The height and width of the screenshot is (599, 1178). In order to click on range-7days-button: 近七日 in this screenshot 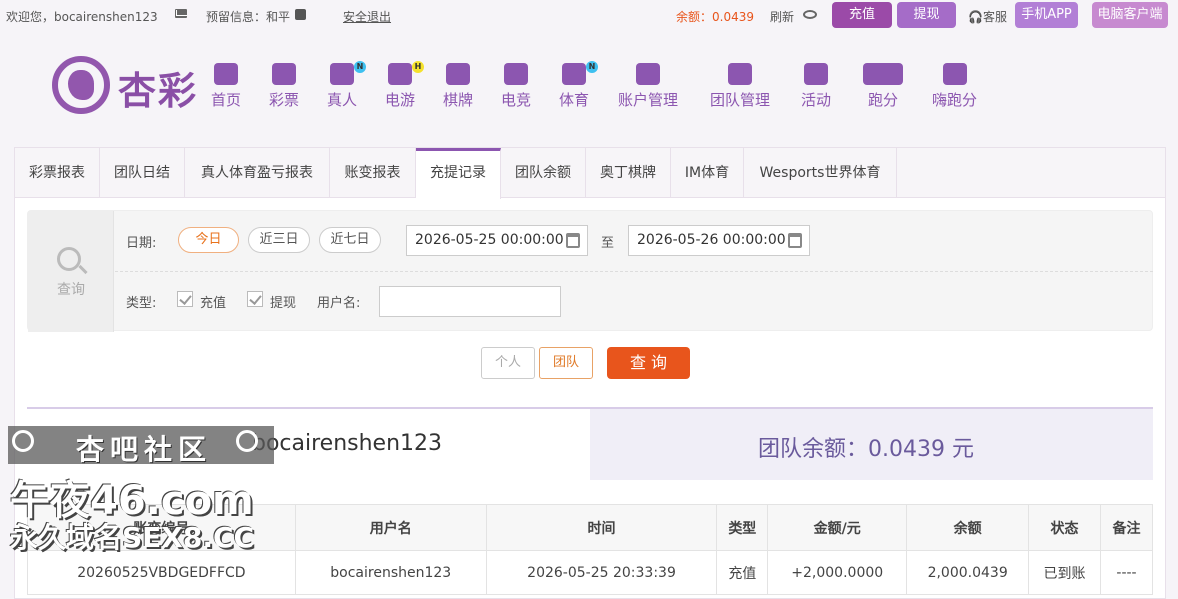, I will do `click(350, 240)`.